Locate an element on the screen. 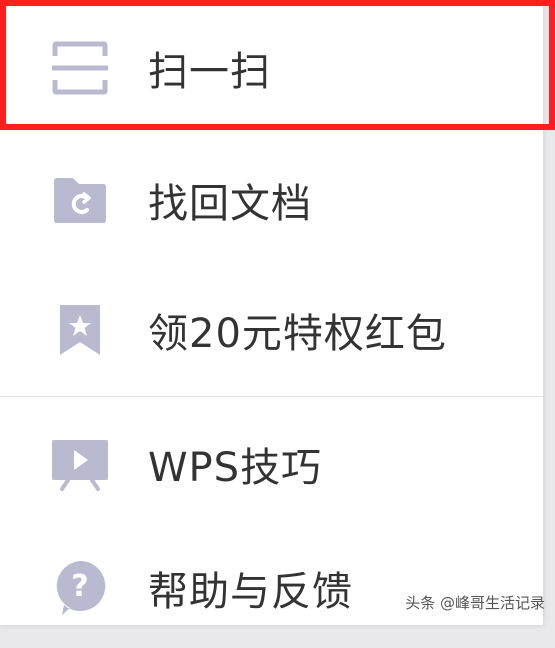  help-question-icon: ? is located at coordinates (80, 588).